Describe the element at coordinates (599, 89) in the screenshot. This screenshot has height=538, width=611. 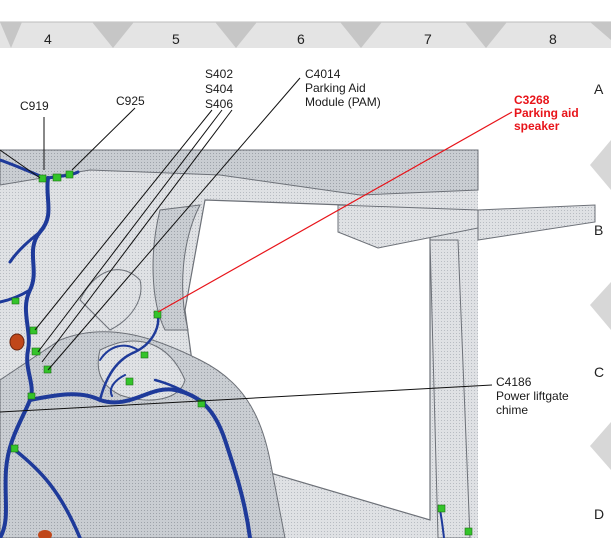
I see `row-letter-a: A` at that location.